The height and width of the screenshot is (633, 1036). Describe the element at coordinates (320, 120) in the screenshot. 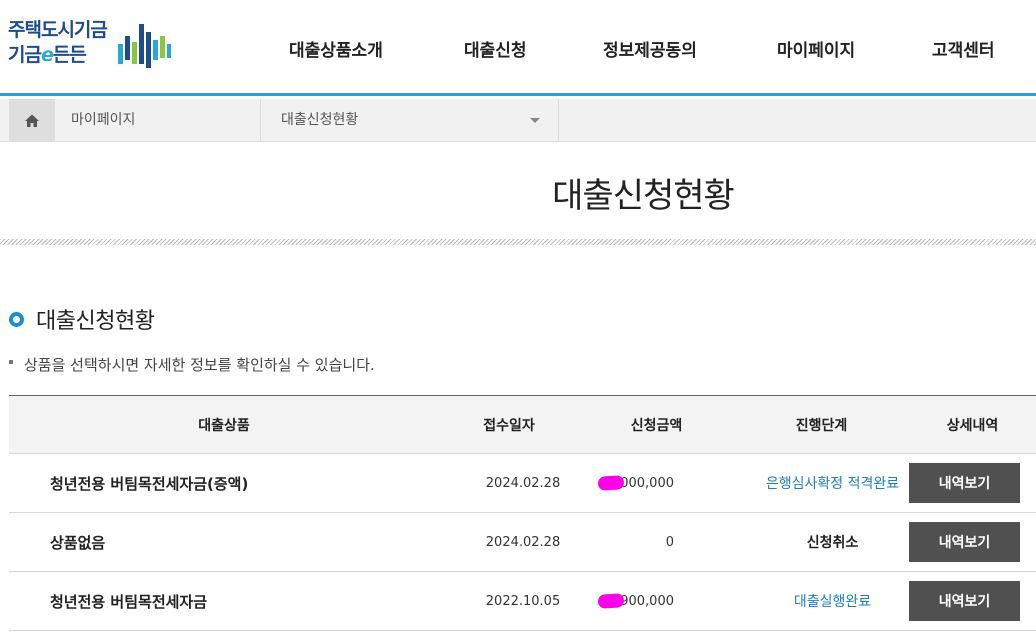

I see `breadcrumb-current-label: 대출신청현황` at that location.